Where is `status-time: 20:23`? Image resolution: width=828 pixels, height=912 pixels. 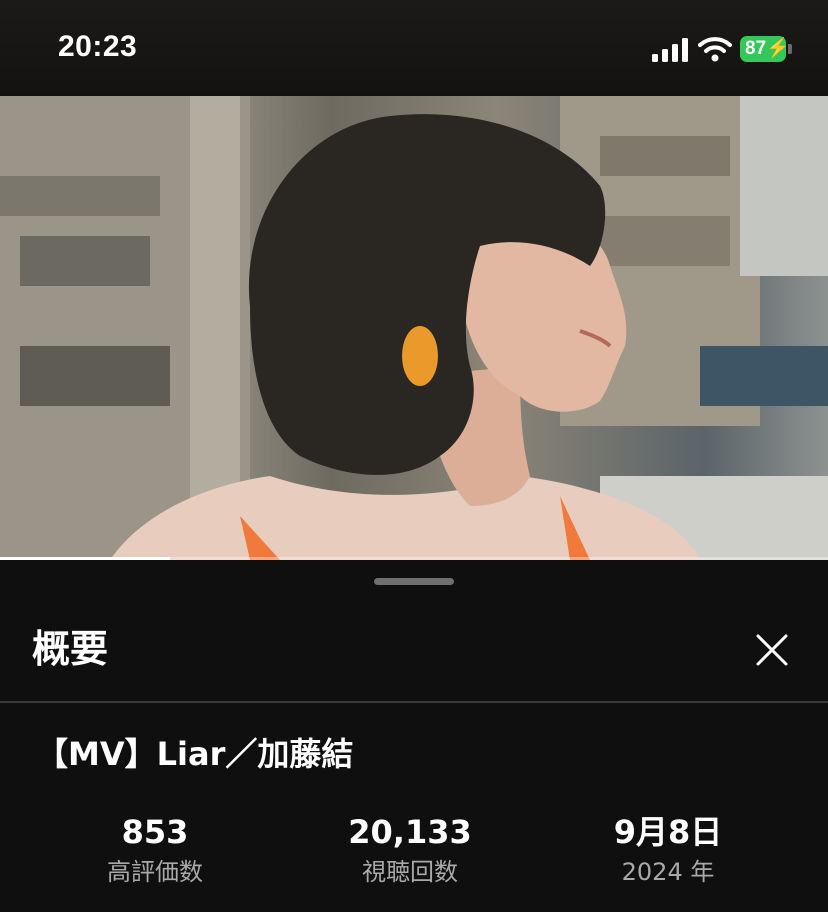
status-time: 20:23 is located at coordinates (98, 46).